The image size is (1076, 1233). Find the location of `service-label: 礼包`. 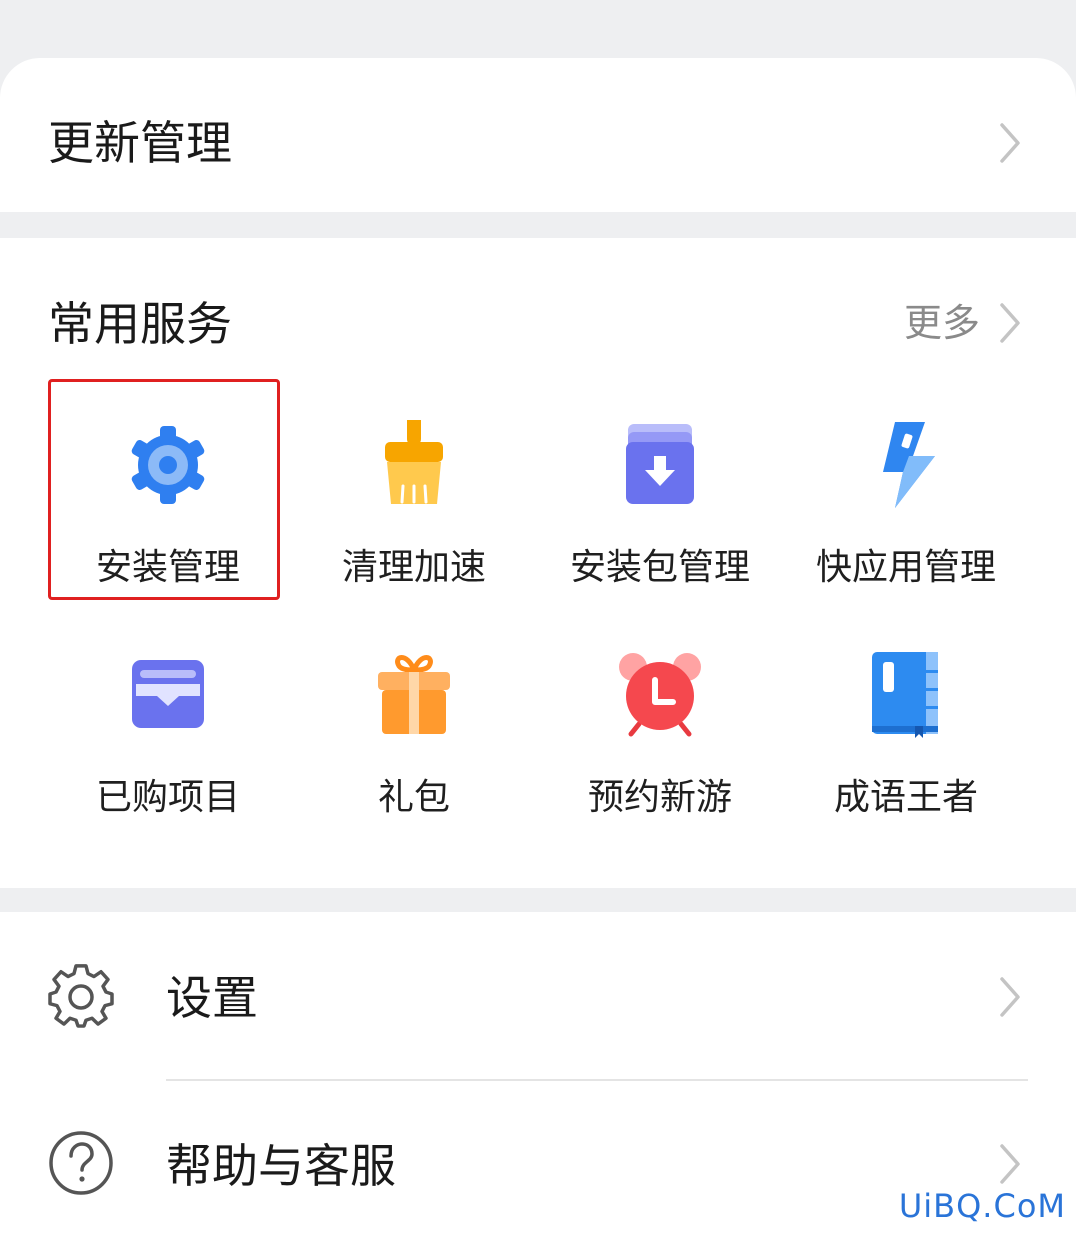

service-label: 礼包 is located at coordinates (413, 797).